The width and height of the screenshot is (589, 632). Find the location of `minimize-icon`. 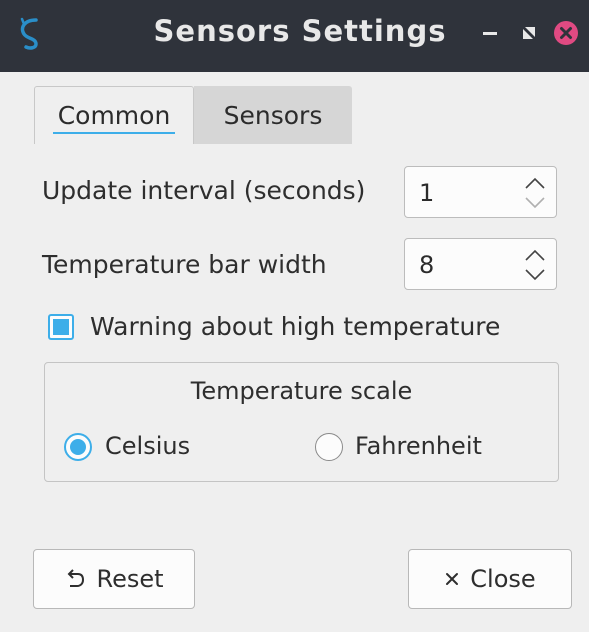

minimize-icon is located at coordinates (490, 33).